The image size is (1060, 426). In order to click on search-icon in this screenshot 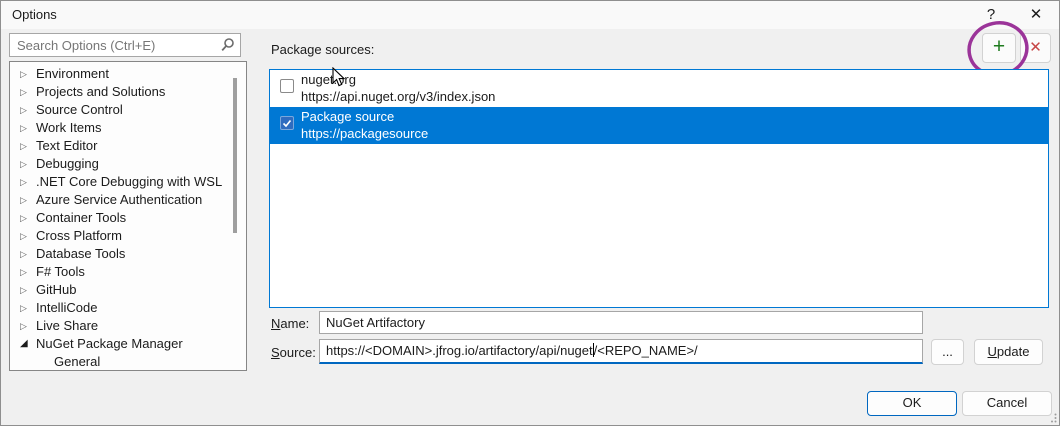, I will do `click(227, 45)`.